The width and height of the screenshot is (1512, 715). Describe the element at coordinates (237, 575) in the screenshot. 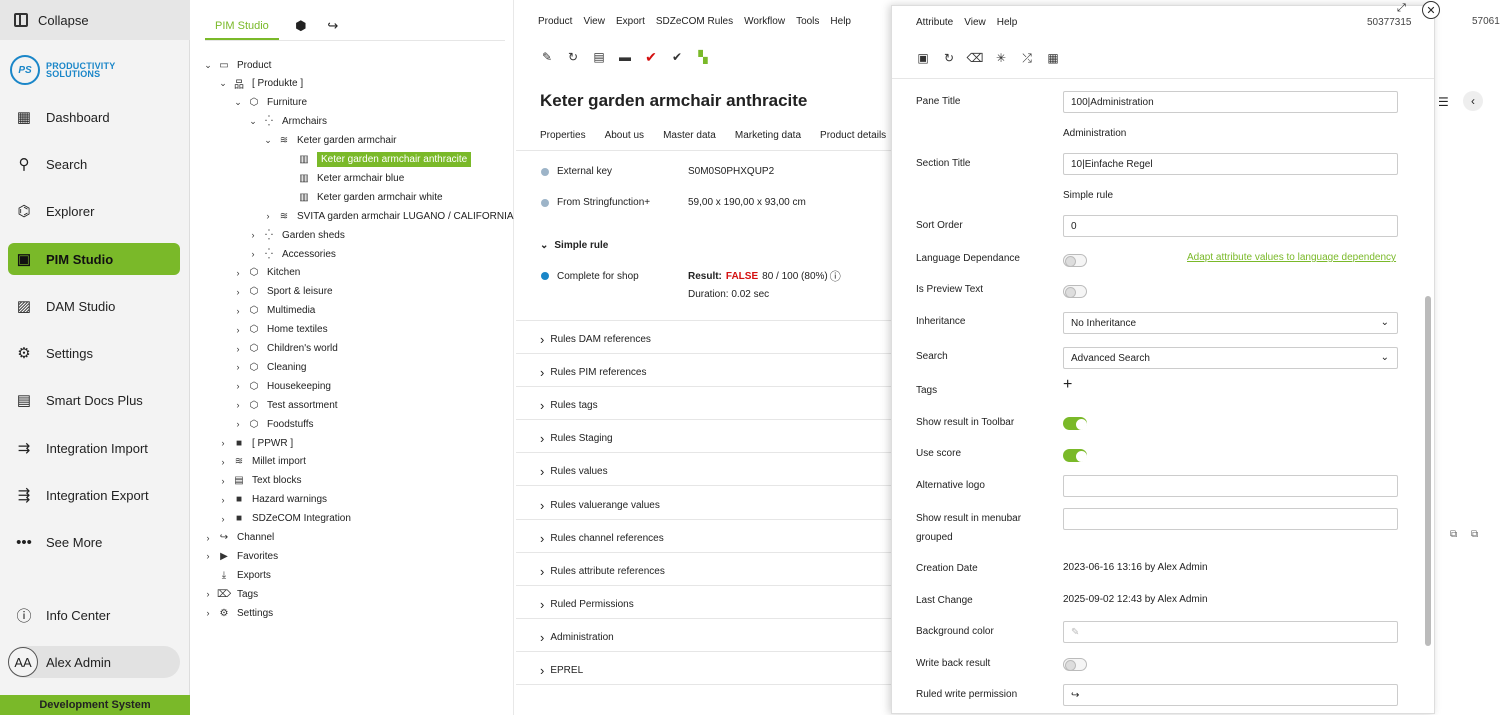

I see `tree-node: ⤓ Exports` at that location.